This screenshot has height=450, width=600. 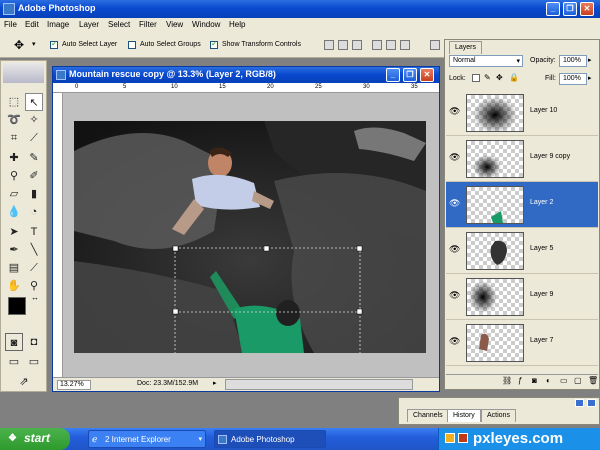 What do you see at coordinates (514, 77) in the screenshot?
I see `lock-all-icon: 🔒` at bounding box center [514, 77].